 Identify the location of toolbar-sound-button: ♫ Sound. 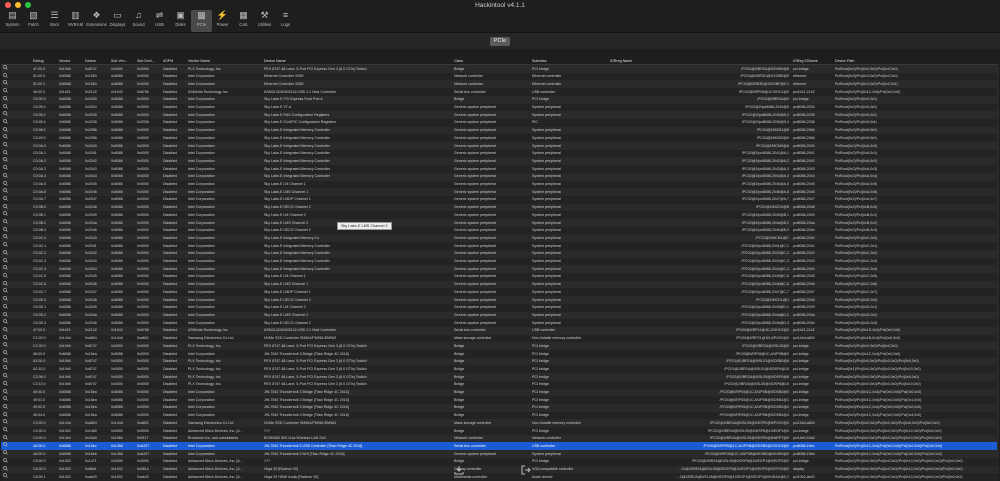
(138, 21).